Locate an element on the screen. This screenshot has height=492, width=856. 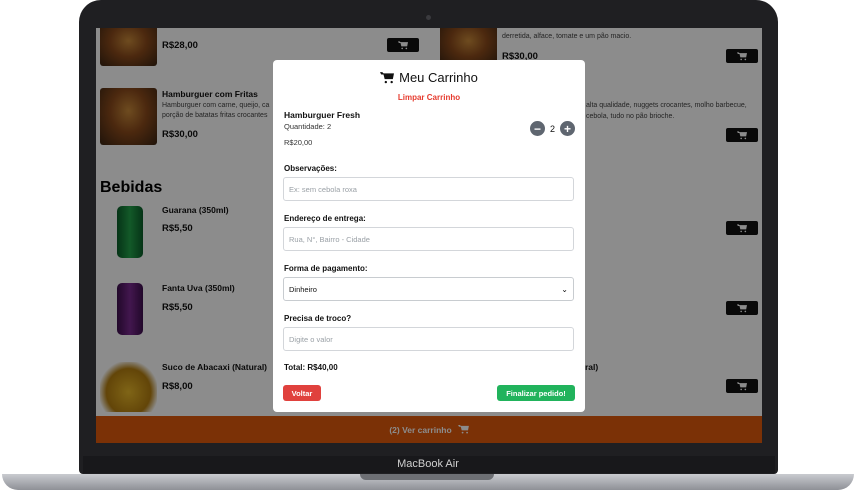
change-input is located at coordinates (428, 339).